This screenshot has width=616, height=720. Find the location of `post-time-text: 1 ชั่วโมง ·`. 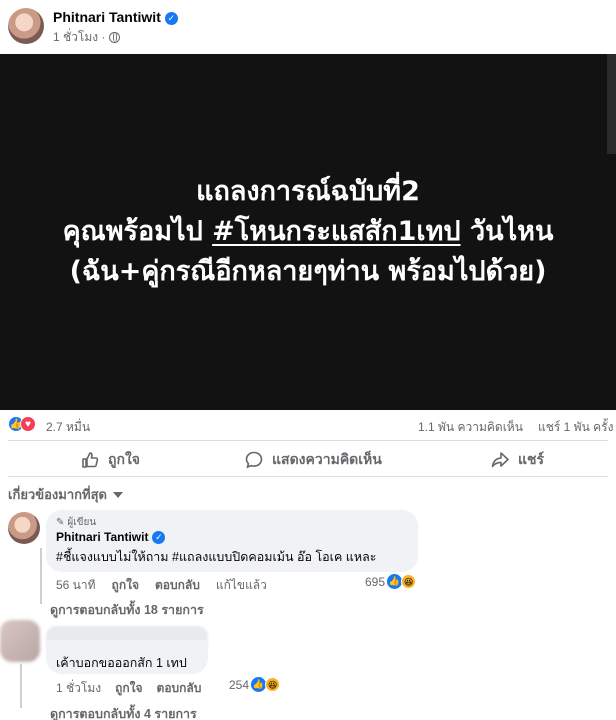

post-time-text: 1 ชั่วโมง · is located at coordinates (79, 37).